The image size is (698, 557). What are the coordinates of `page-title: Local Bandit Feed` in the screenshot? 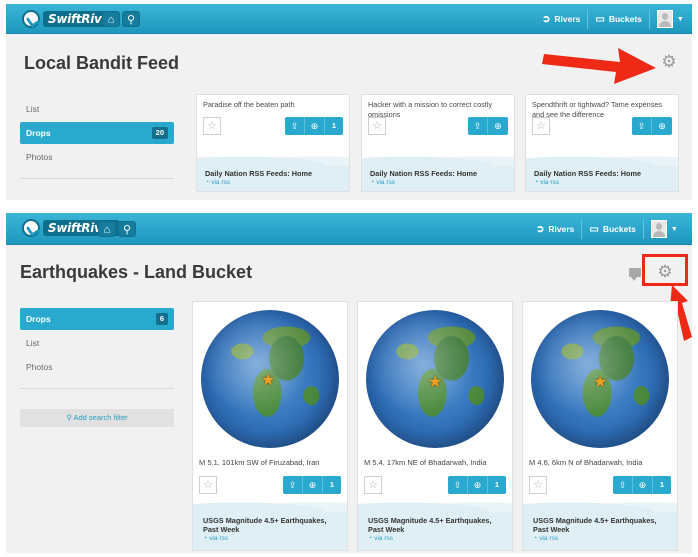 It's located at (102, 63).